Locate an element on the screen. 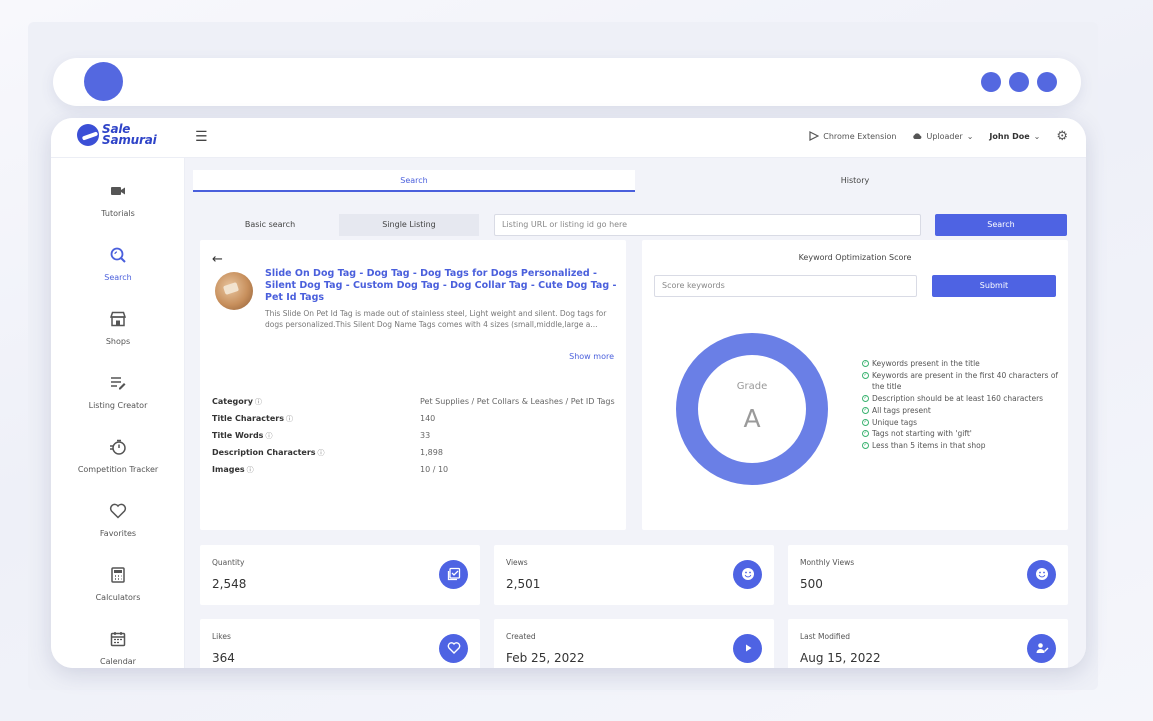 Image resolution: width=1153 pixels, height=721 pixels. stats-label: Images is located at coordinates (228, 469).